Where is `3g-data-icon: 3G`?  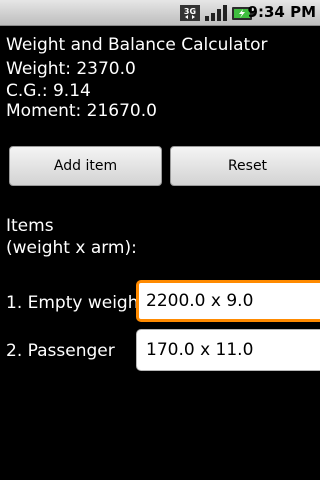 3g-data-icon: 3G is located at coordinates (190, 13).